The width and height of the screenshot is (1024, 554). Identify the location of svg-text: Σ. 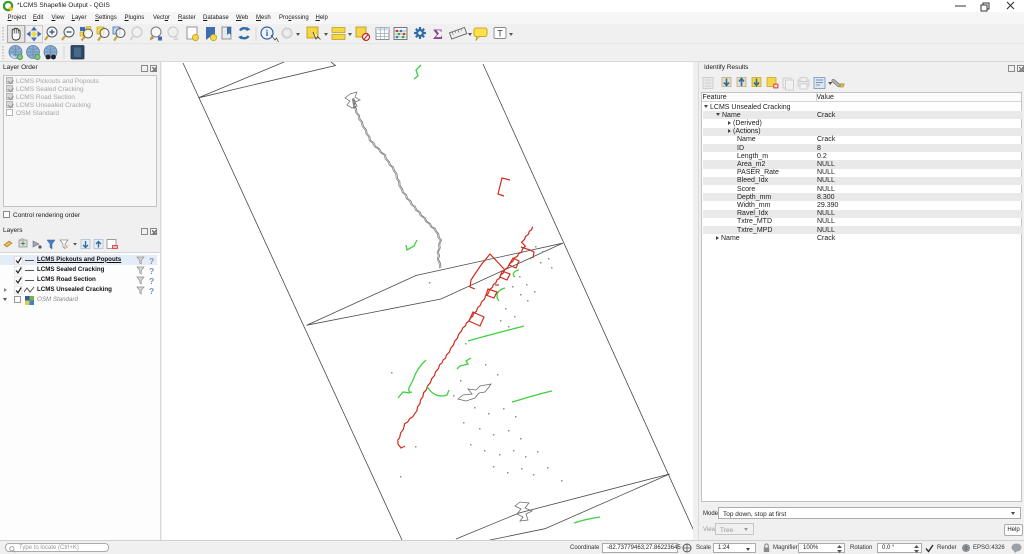
(438, 35).